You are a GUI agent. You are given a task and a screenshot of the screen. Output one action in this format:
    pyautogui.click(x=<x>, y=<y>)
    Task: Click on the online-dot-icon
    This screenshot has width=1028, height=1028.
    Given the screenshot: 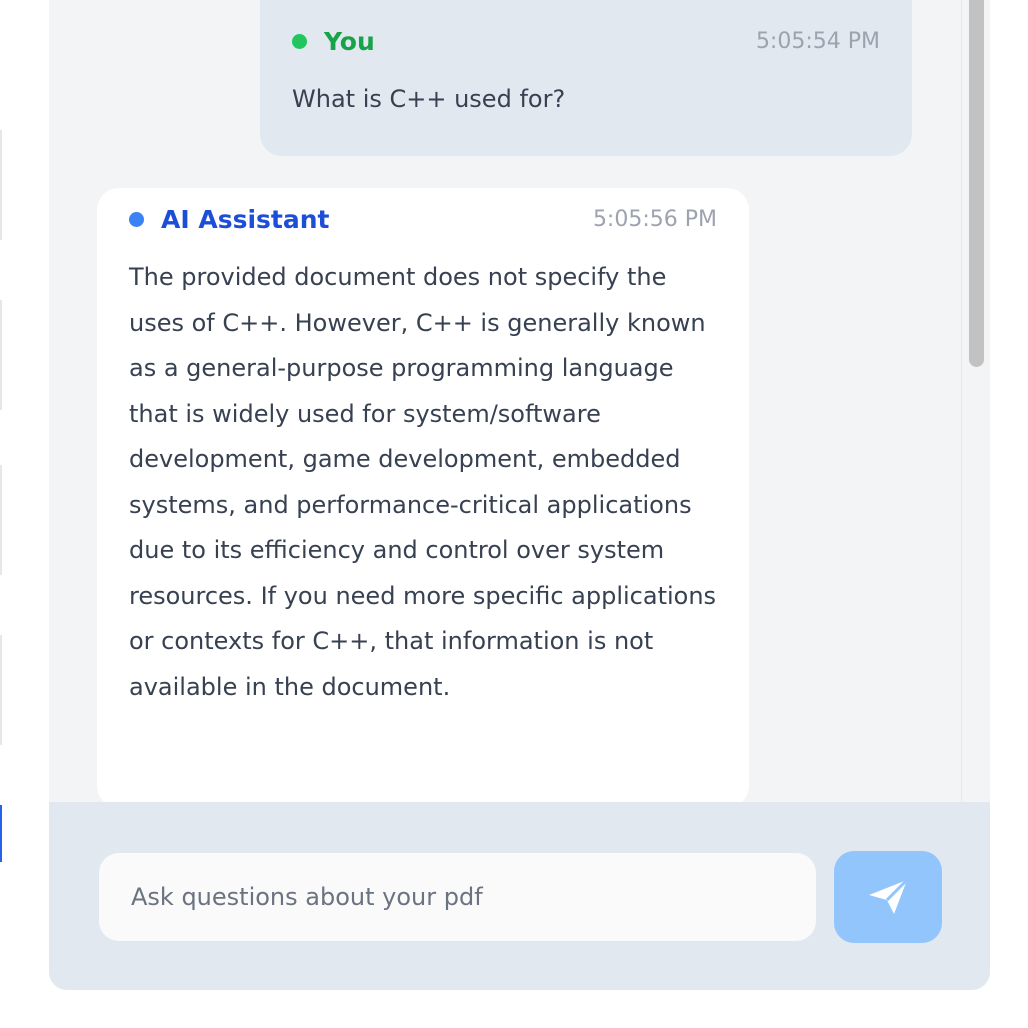 What is the action you would take?
    pyautogui.click(x=299, y=41)
    